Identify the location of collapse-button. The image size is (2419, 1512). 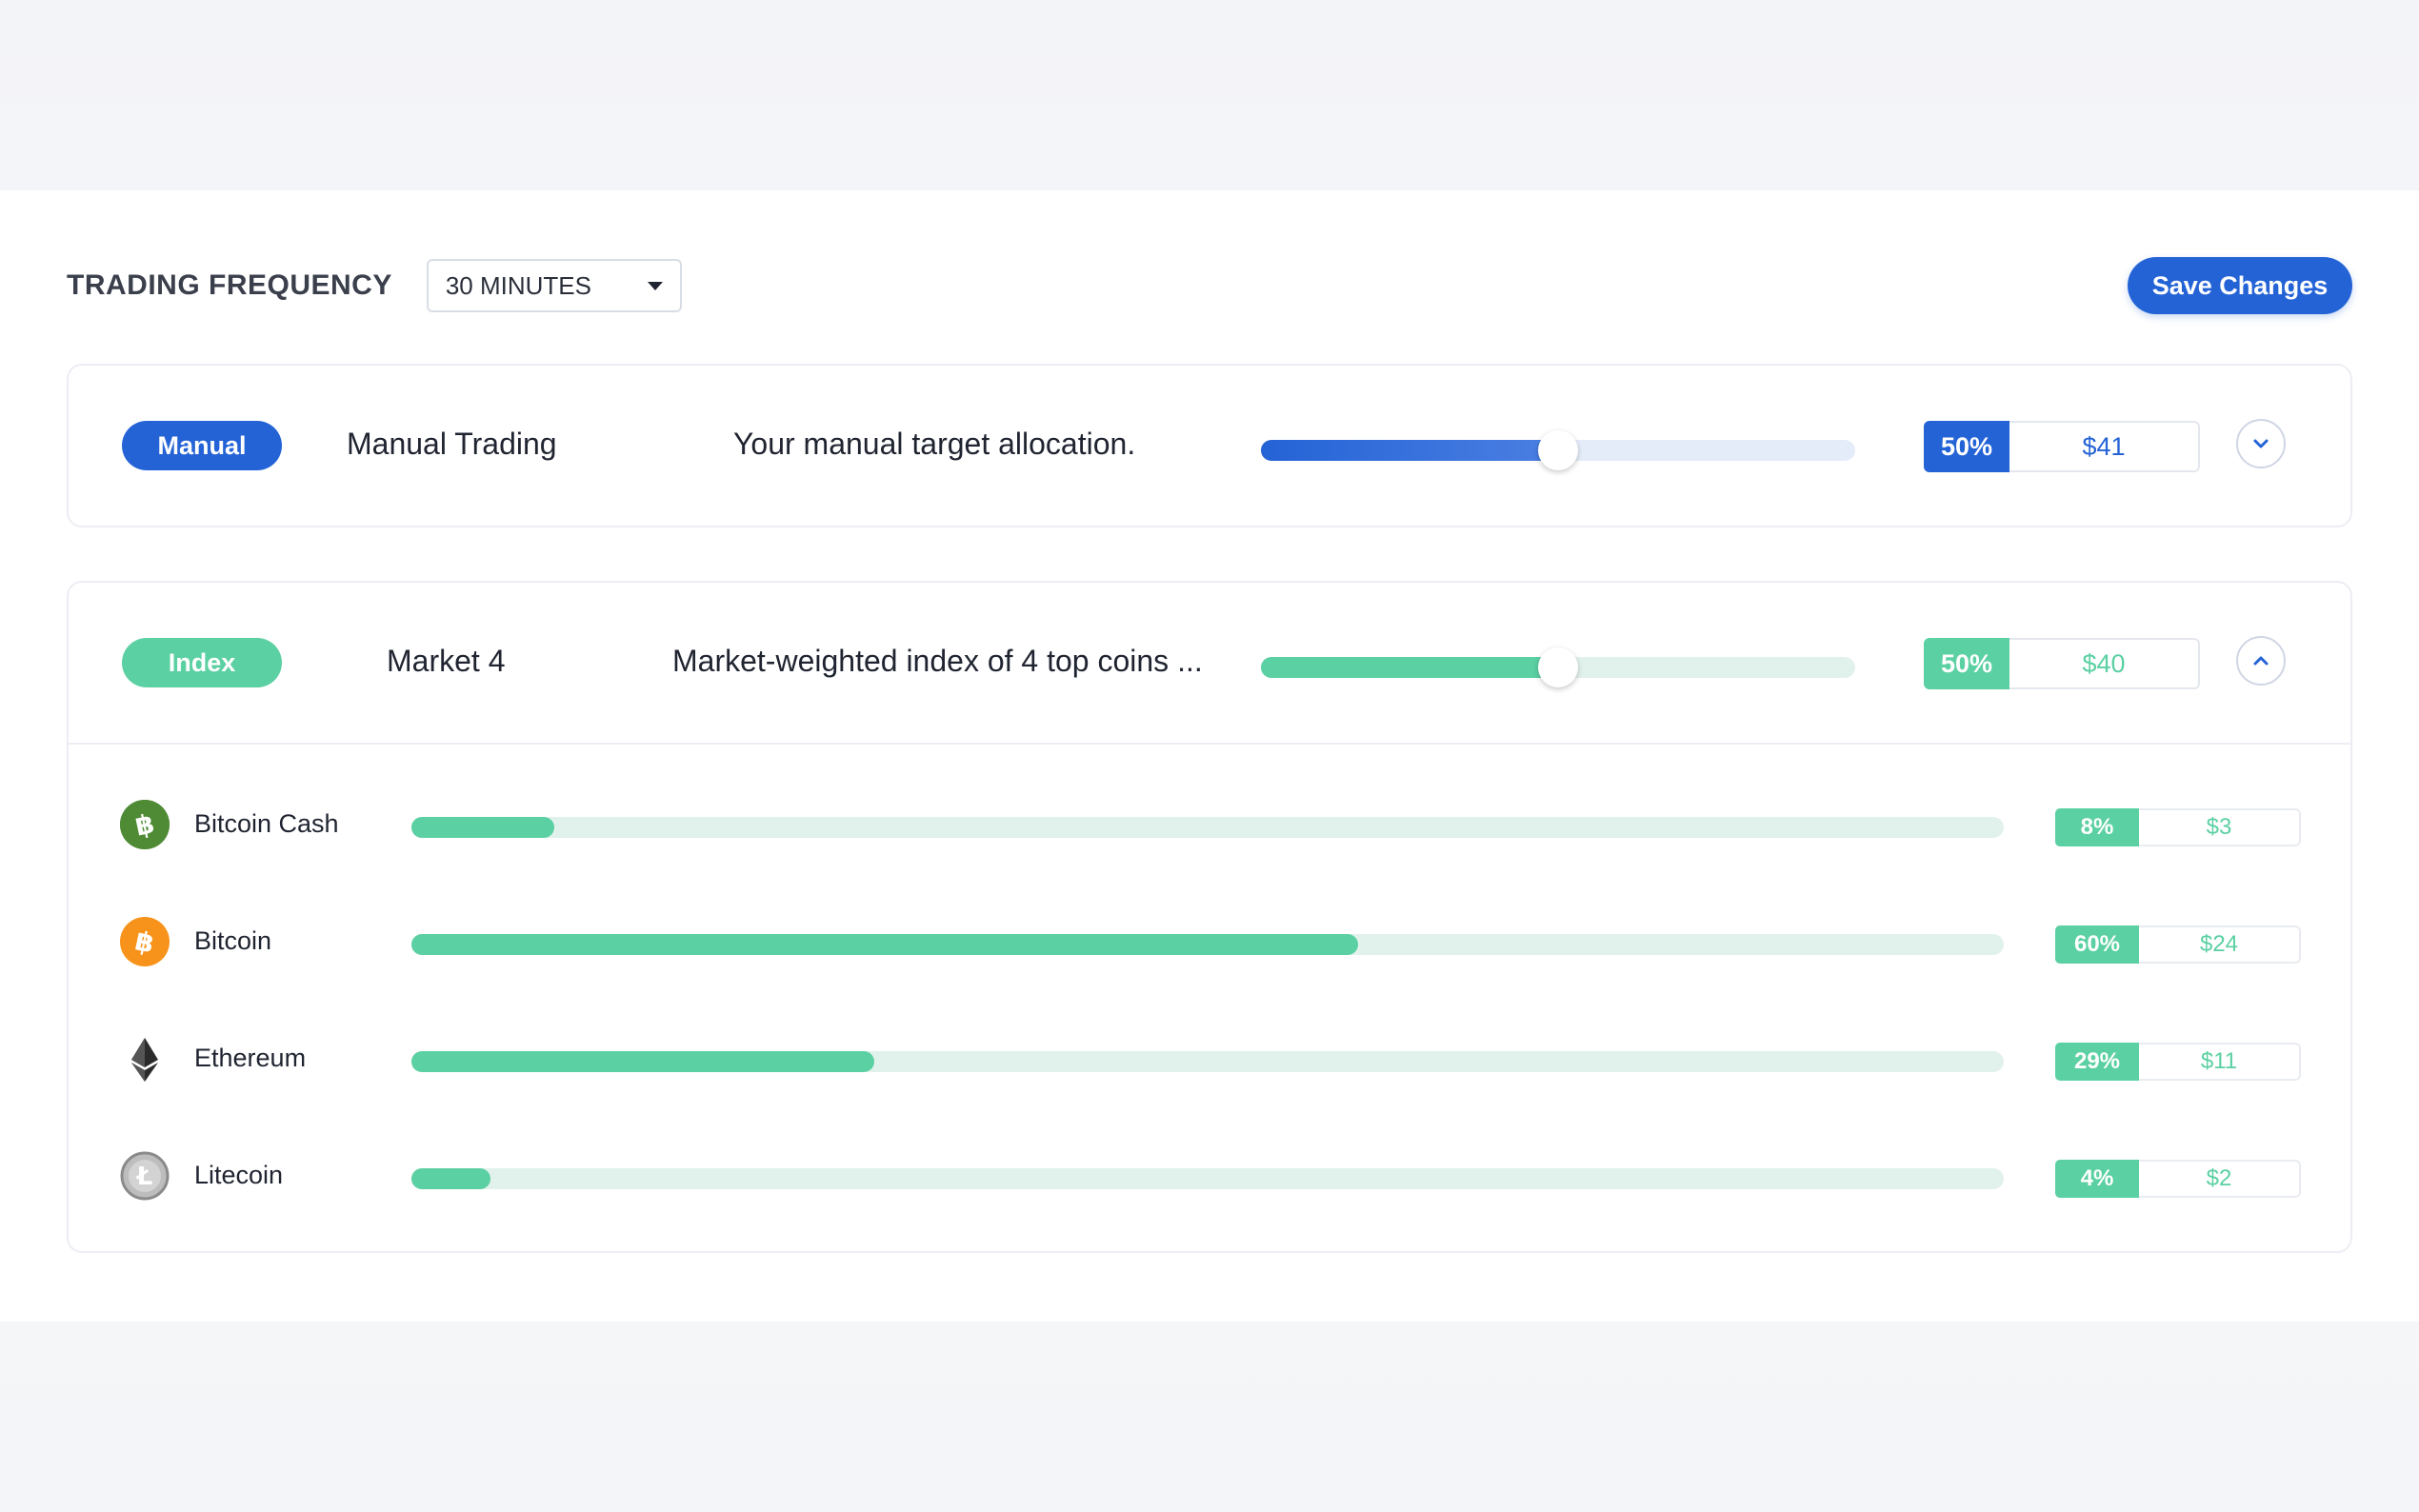
(2261, 661).